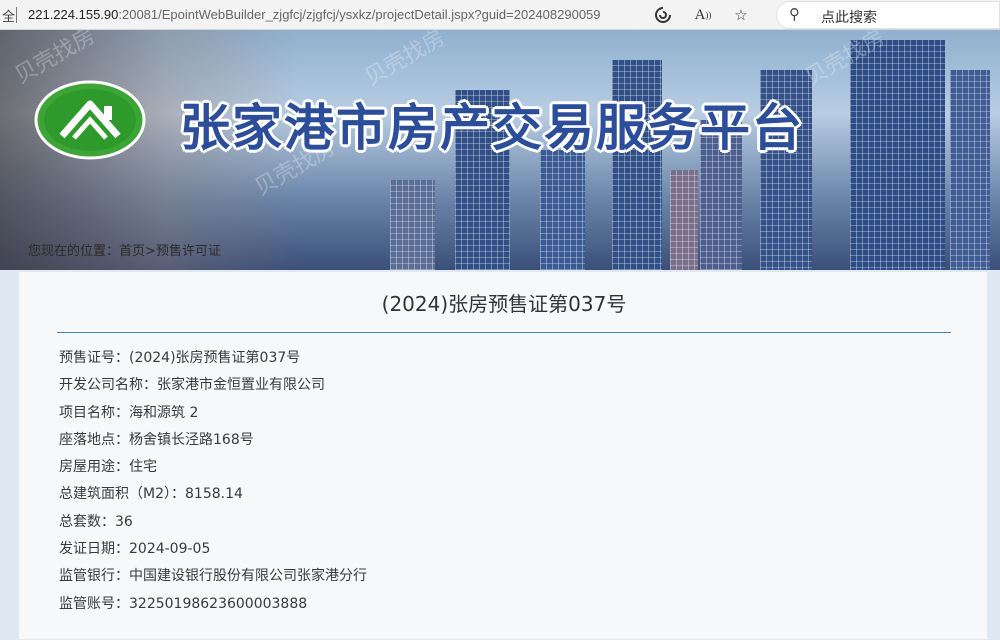  What do you see at coordinates (73, 14) in the screenshot?
I see `url-host: 221.224.155.90` at bounding box center [73, 14].